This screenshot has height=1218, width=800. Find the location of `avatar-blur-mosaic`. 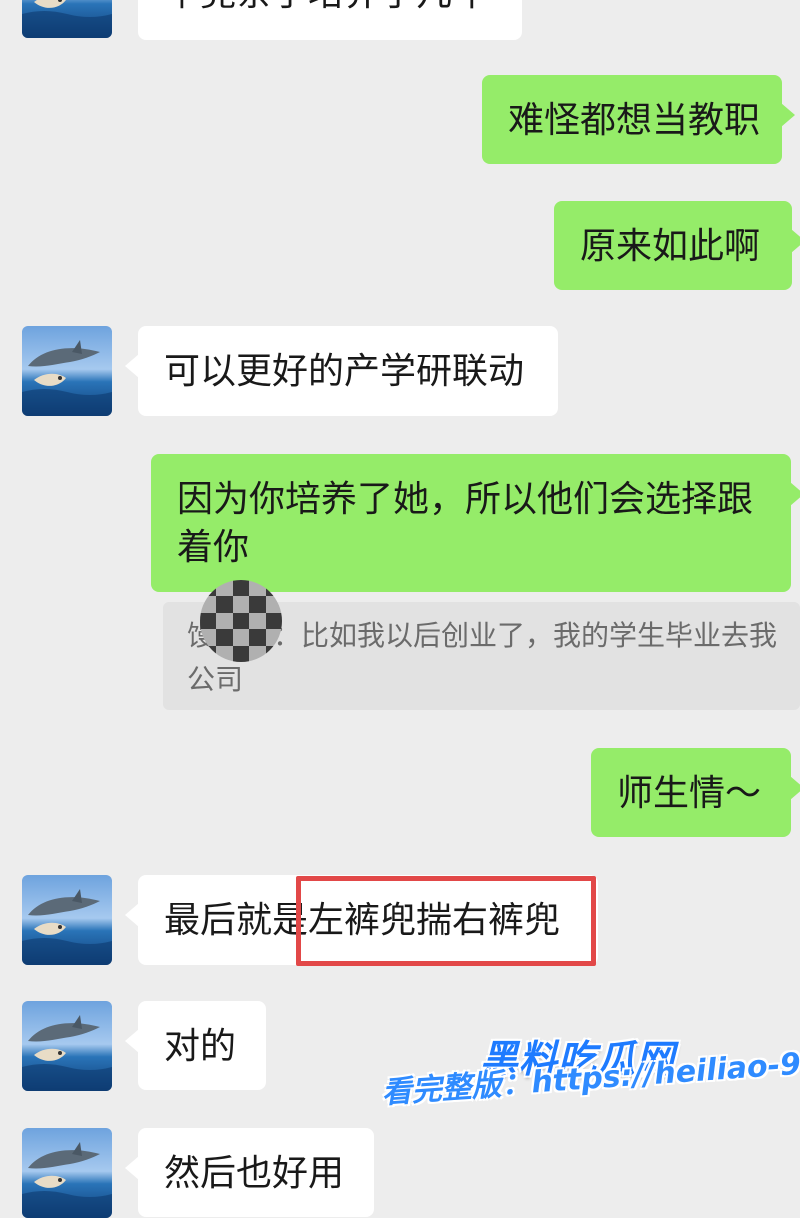

avatar-blur-mosaic is located at coordinates (241, 621).